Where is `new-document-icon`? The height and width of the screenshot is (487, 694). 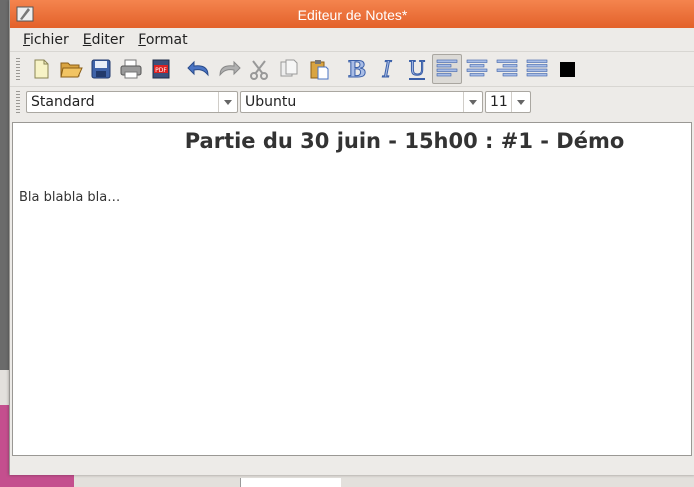
new-document-icon is located at coordinates (41, 69).